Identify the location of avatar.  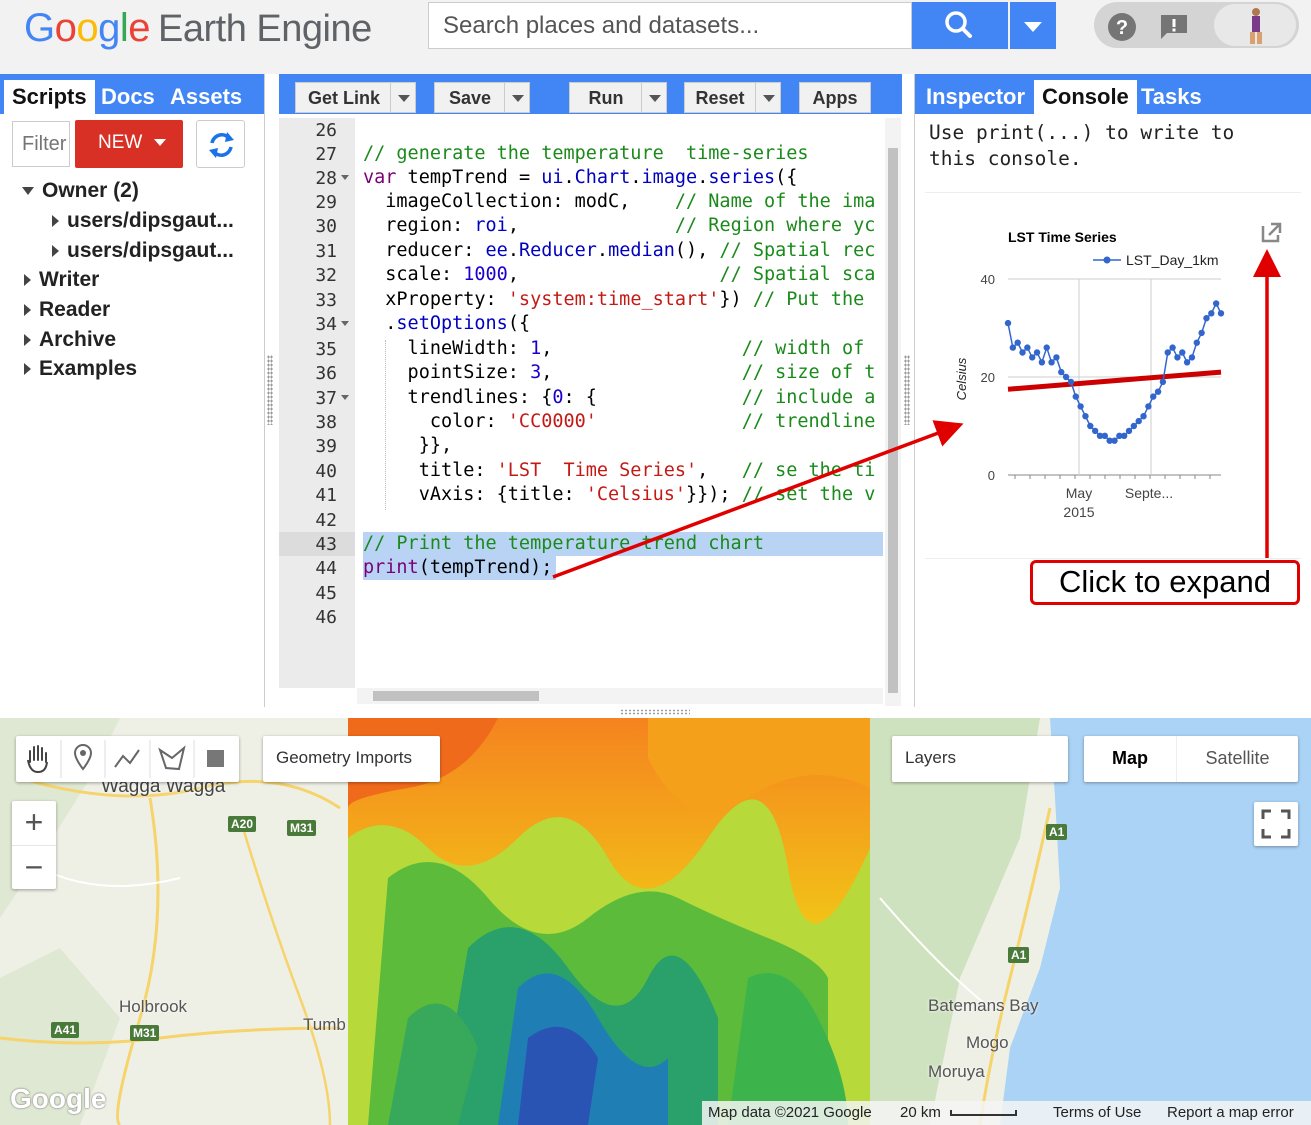
(1255, 25).